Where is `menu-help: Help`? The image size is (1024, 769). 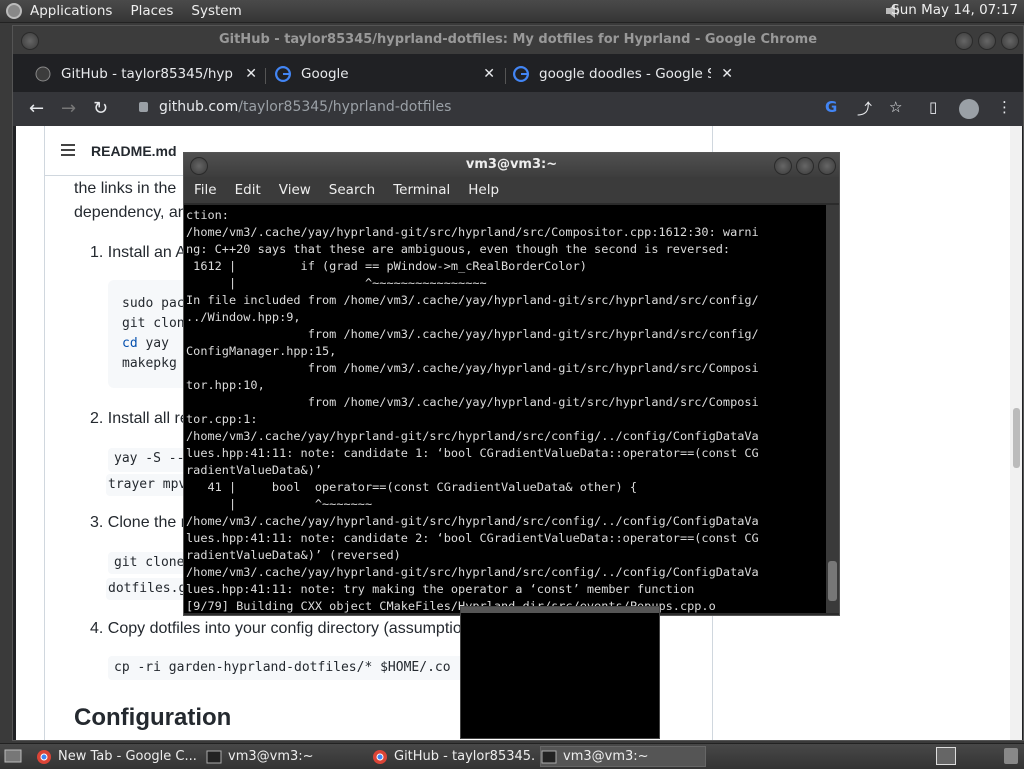
menu-help: Help is located at coordinates (483, 190).